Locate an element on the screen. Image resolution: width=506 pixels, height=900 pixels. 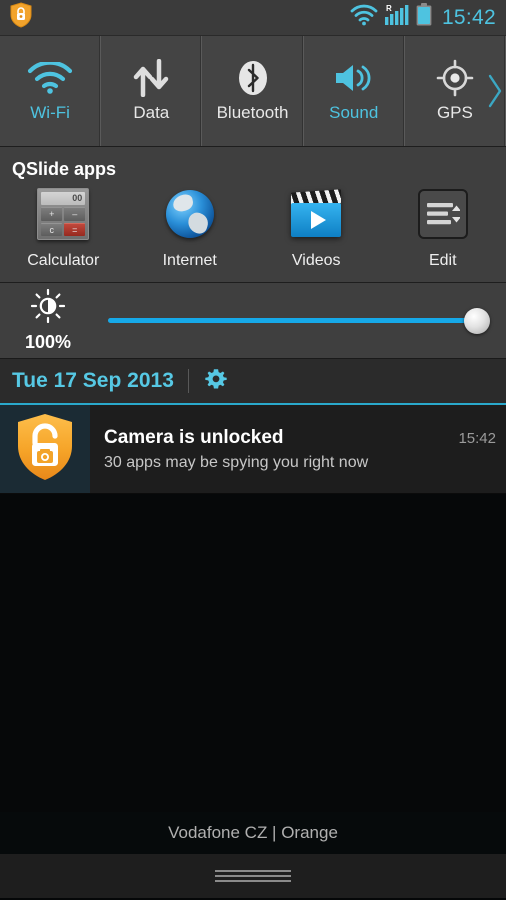
notification-icon-container is located at coordinates (45, 449).